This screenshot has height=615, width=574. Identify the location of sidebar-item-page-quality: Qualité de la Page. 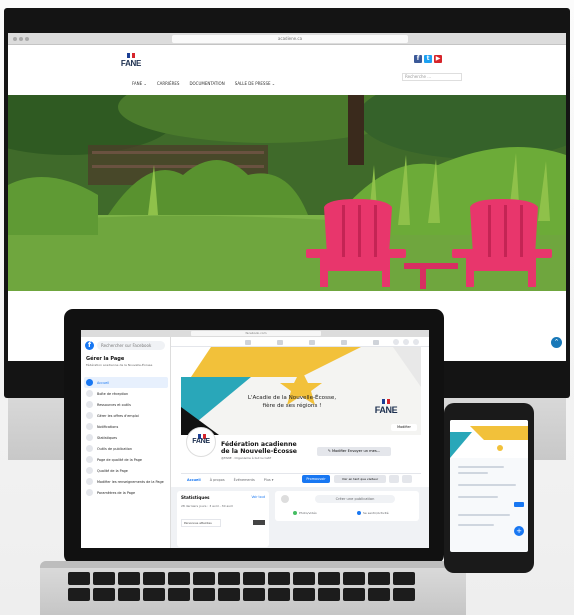
(126, 470).